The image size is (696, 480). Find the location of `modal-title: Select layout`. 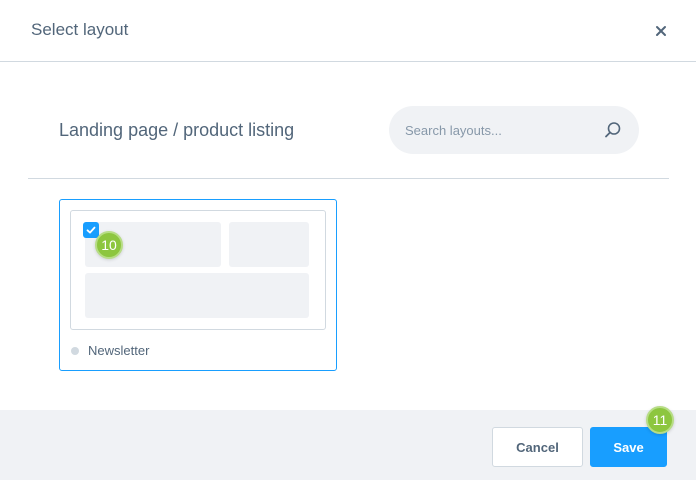

modal-title: Select layout is located at coordinates (80, 29).